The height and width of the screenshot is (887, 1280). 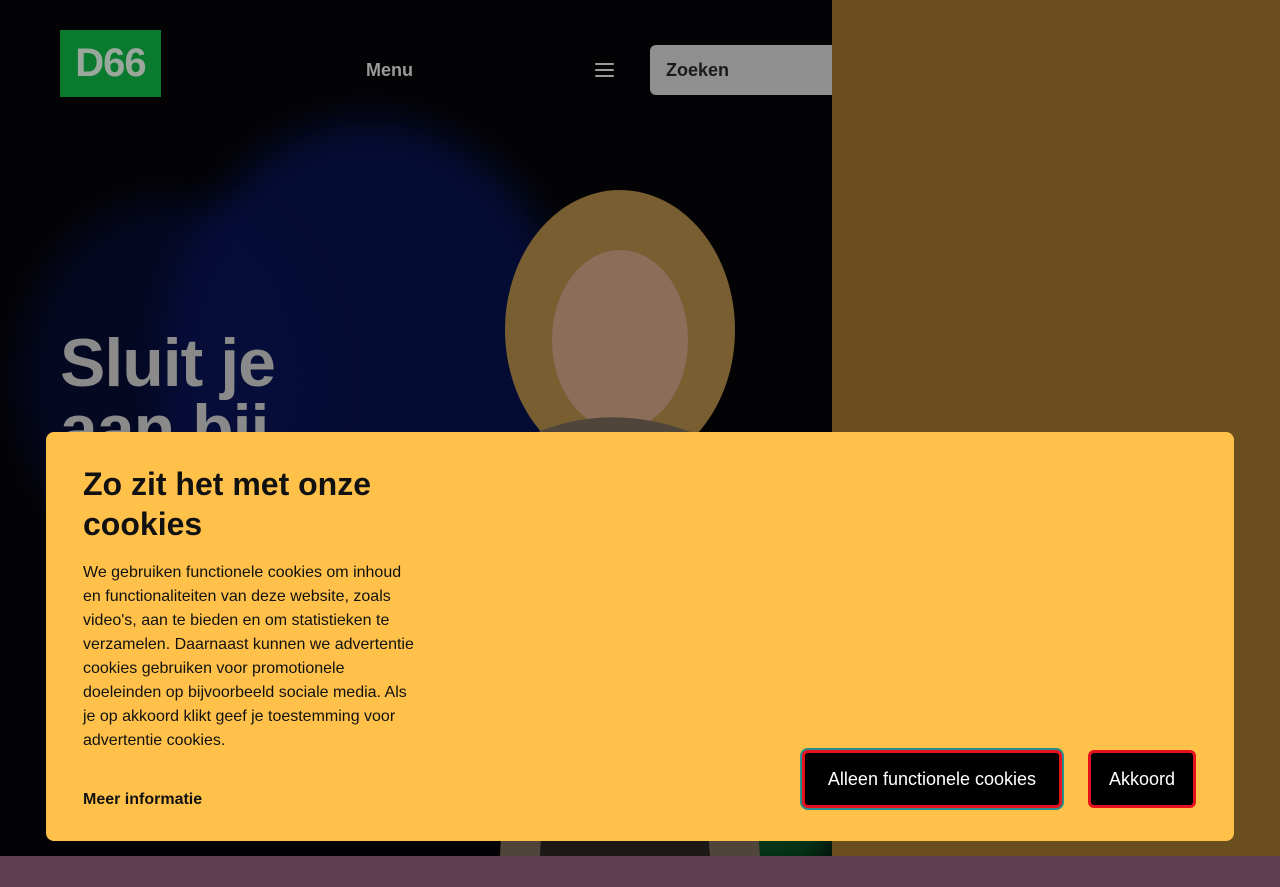 I want to click on functional-cookies-button: Alleen functionele cookies, so click(x=932, y=779).